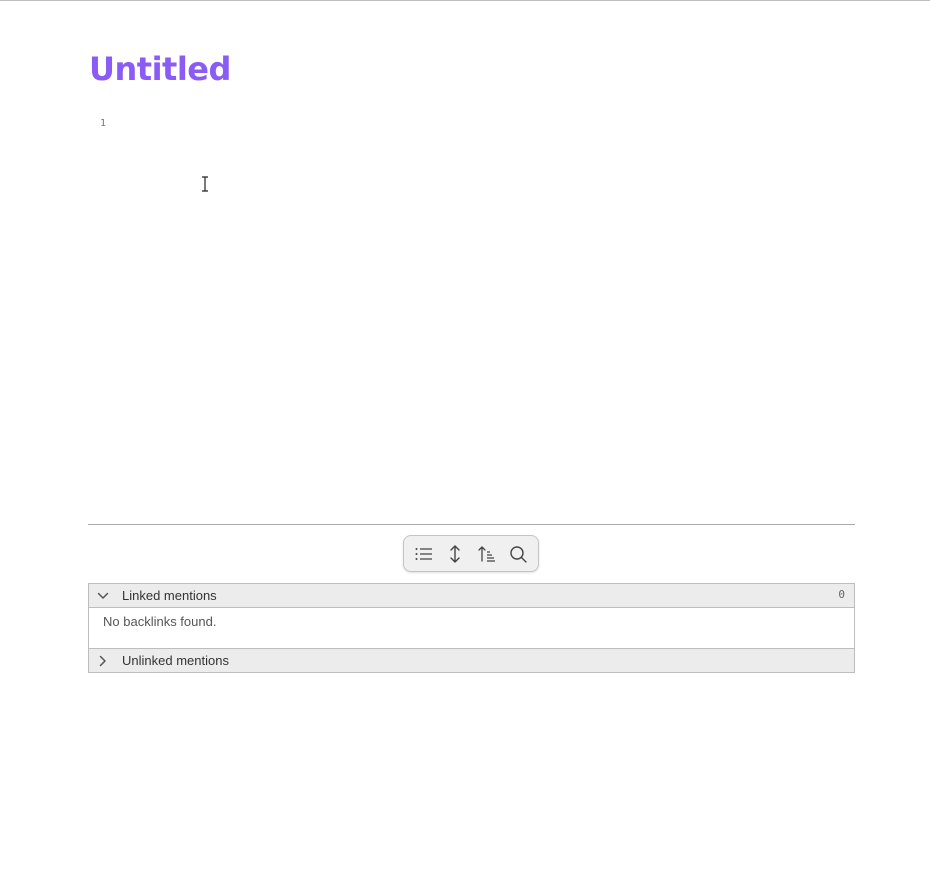 This screenshot has width=930, height=893. I want to click on list-view-button, so click(424, 554).